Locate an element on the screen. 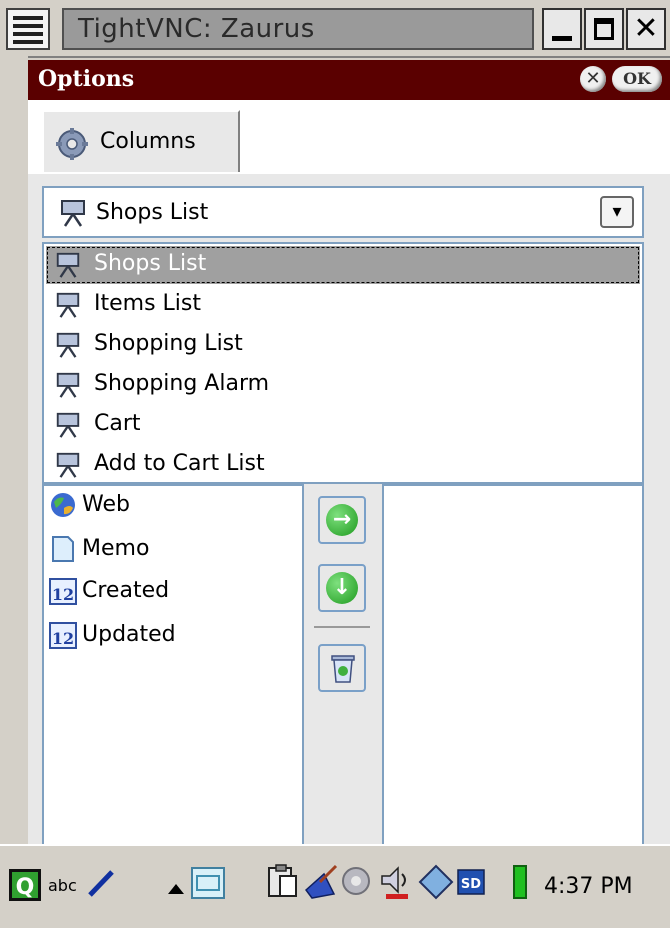 This screenshot has height=928, width=670. dropdown-item-items-list: Items List is located at coordinates (343, 305).